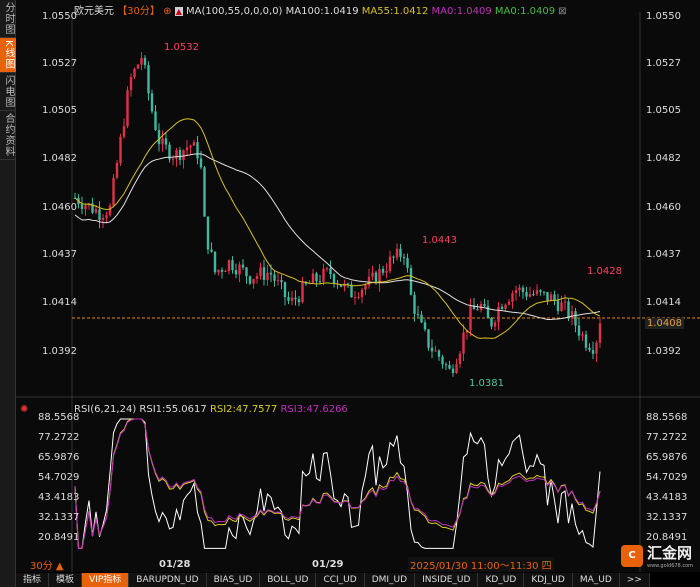 Image resolution: width=700 pixels, height=587 pixels. I want to click on indicator-tab: CCI_UD, so click(340, 580).